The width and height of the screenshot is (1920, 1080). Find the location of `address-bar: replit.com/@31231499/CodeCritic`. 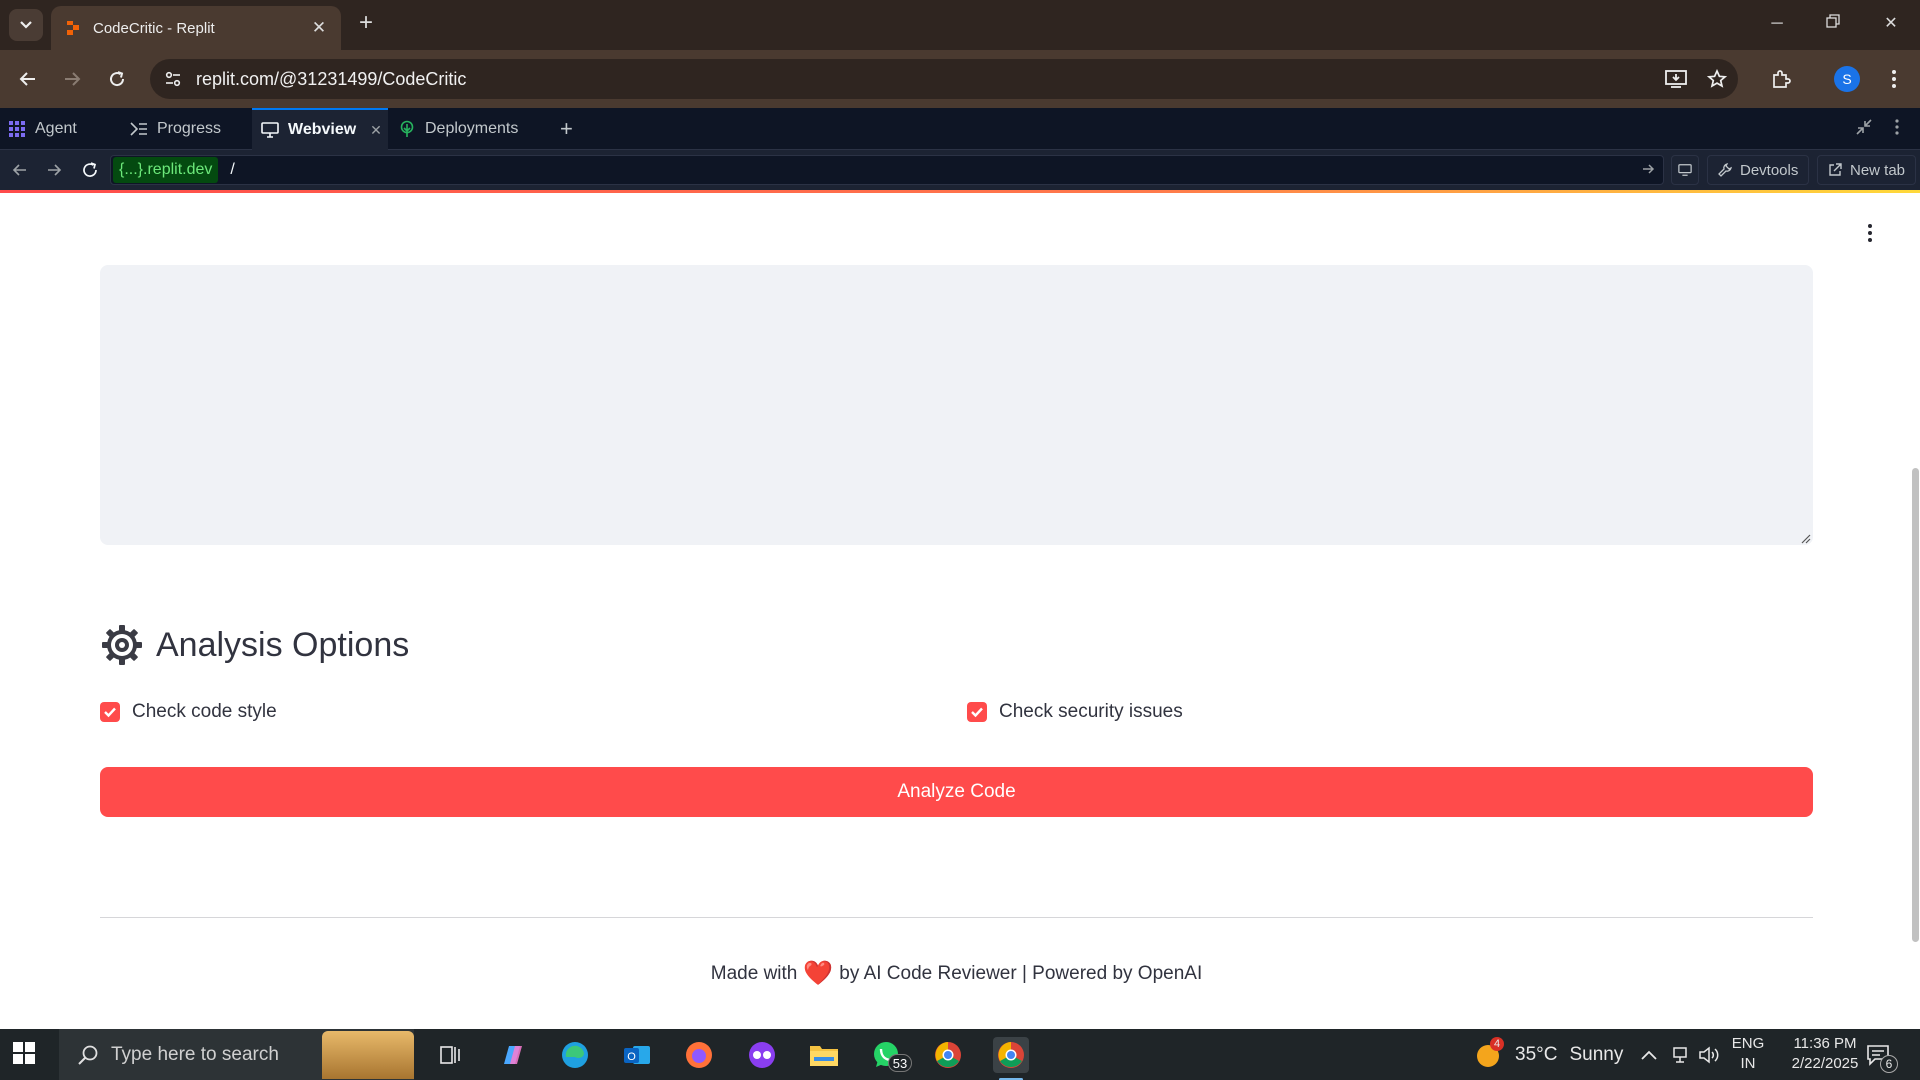

address-bar: replit.com/@31231499/CodeCritic is located at coordinates (944, 79).